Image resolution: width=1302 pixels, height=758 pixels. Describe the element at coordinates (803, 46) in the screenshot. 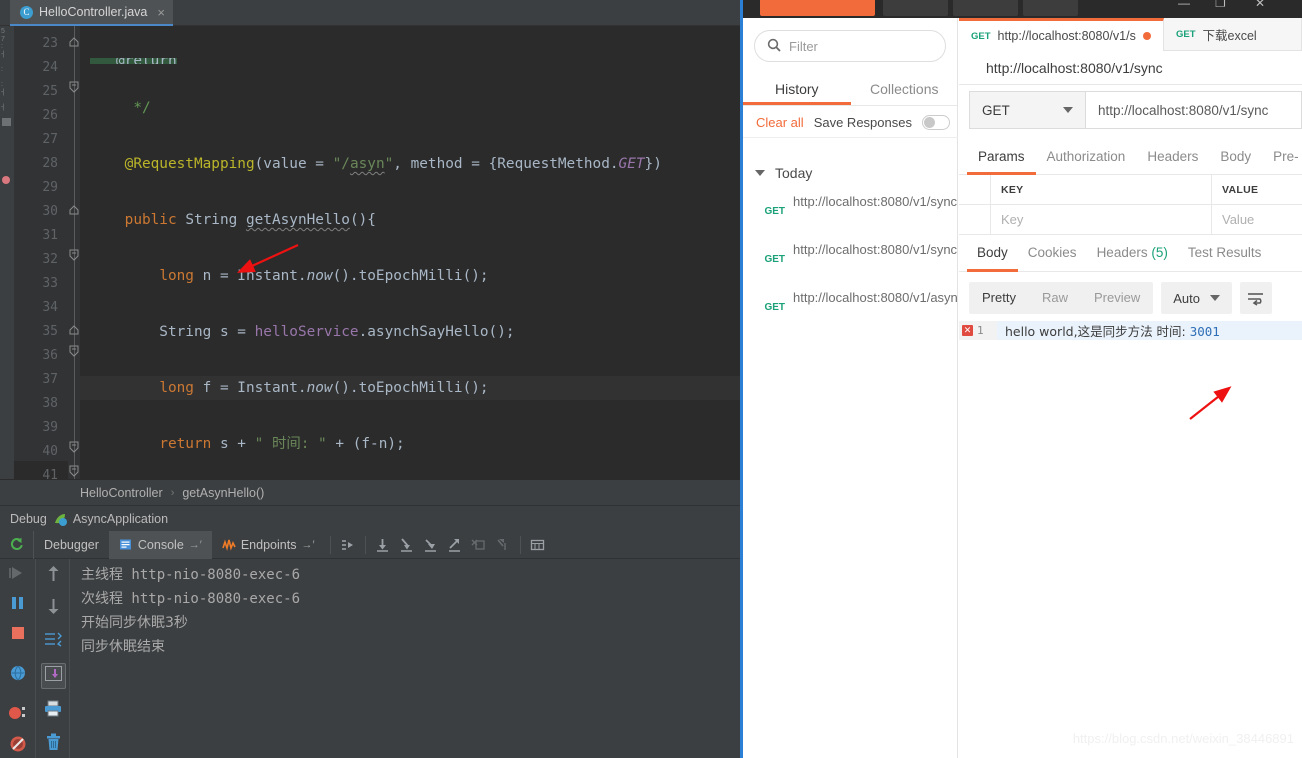

I see `search-placeholder: Filter` at that location.